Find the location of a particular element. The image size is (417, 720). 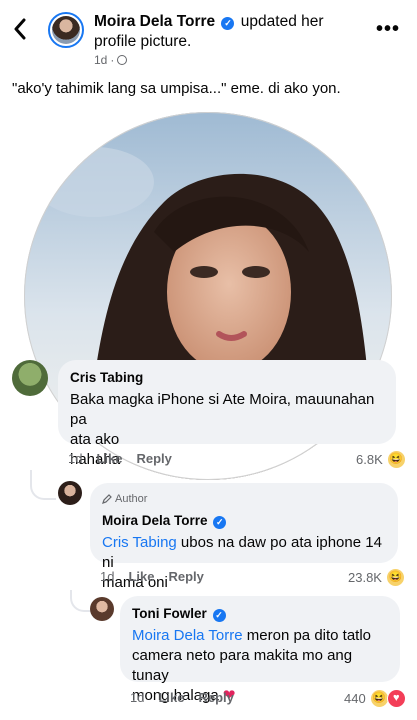

globe-icon is located at coordinates (122, 60).